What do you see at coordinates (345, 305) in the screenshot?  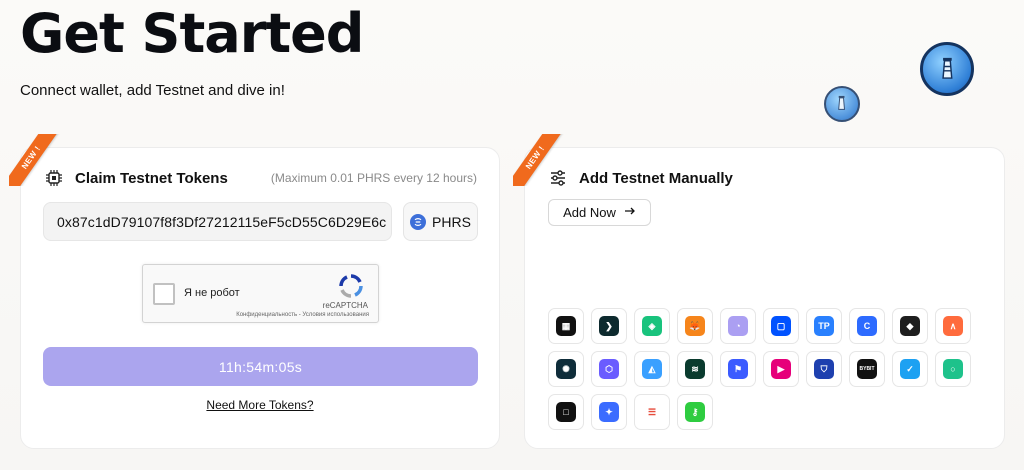 I see `recaptcha-brand: reCAPTCHA` at bounding box center [345, 305].